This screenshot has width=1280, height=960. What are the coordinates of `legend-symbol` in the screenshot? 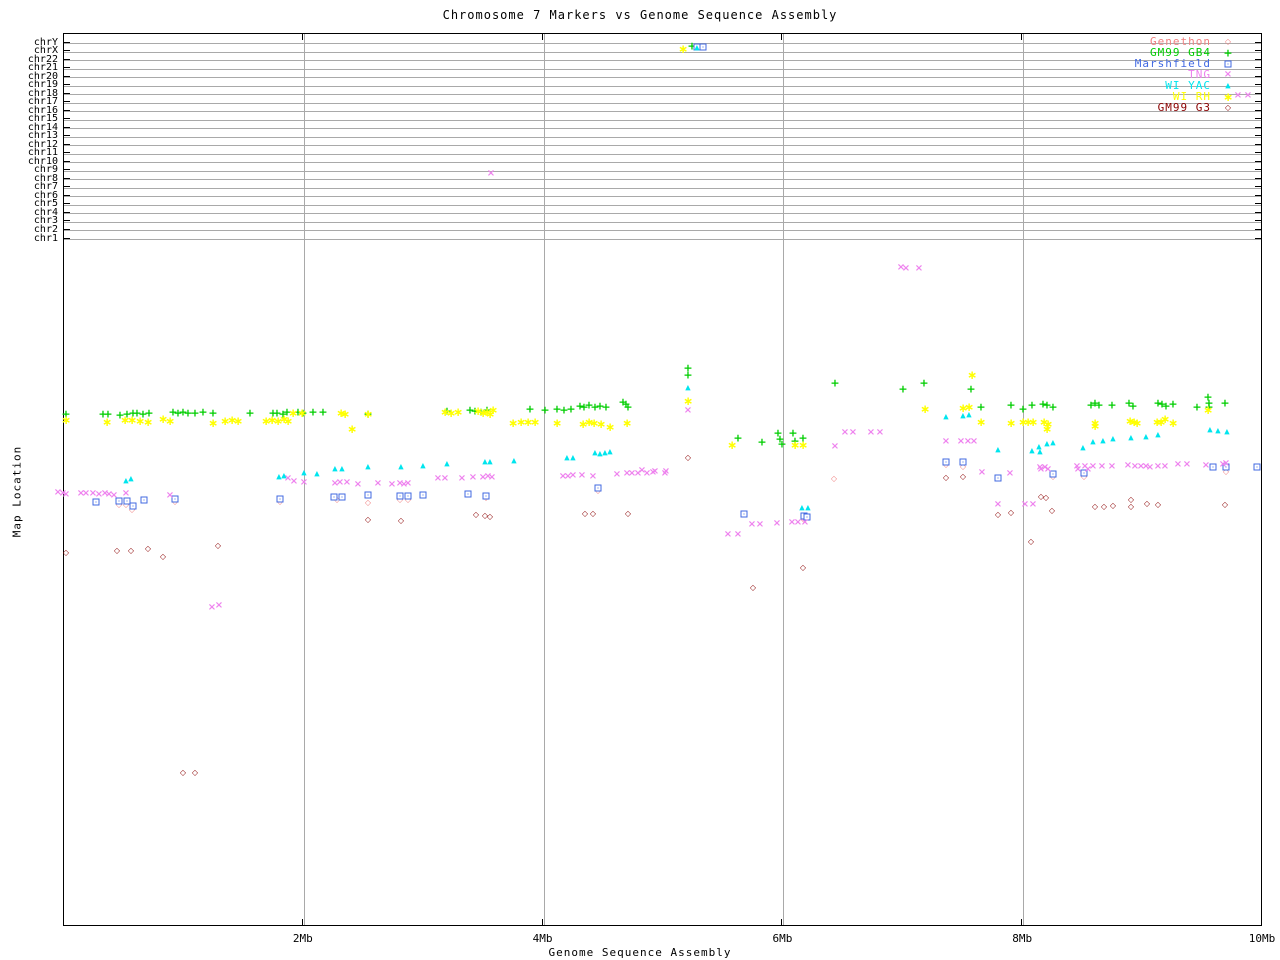 It's located at (1228, 63).